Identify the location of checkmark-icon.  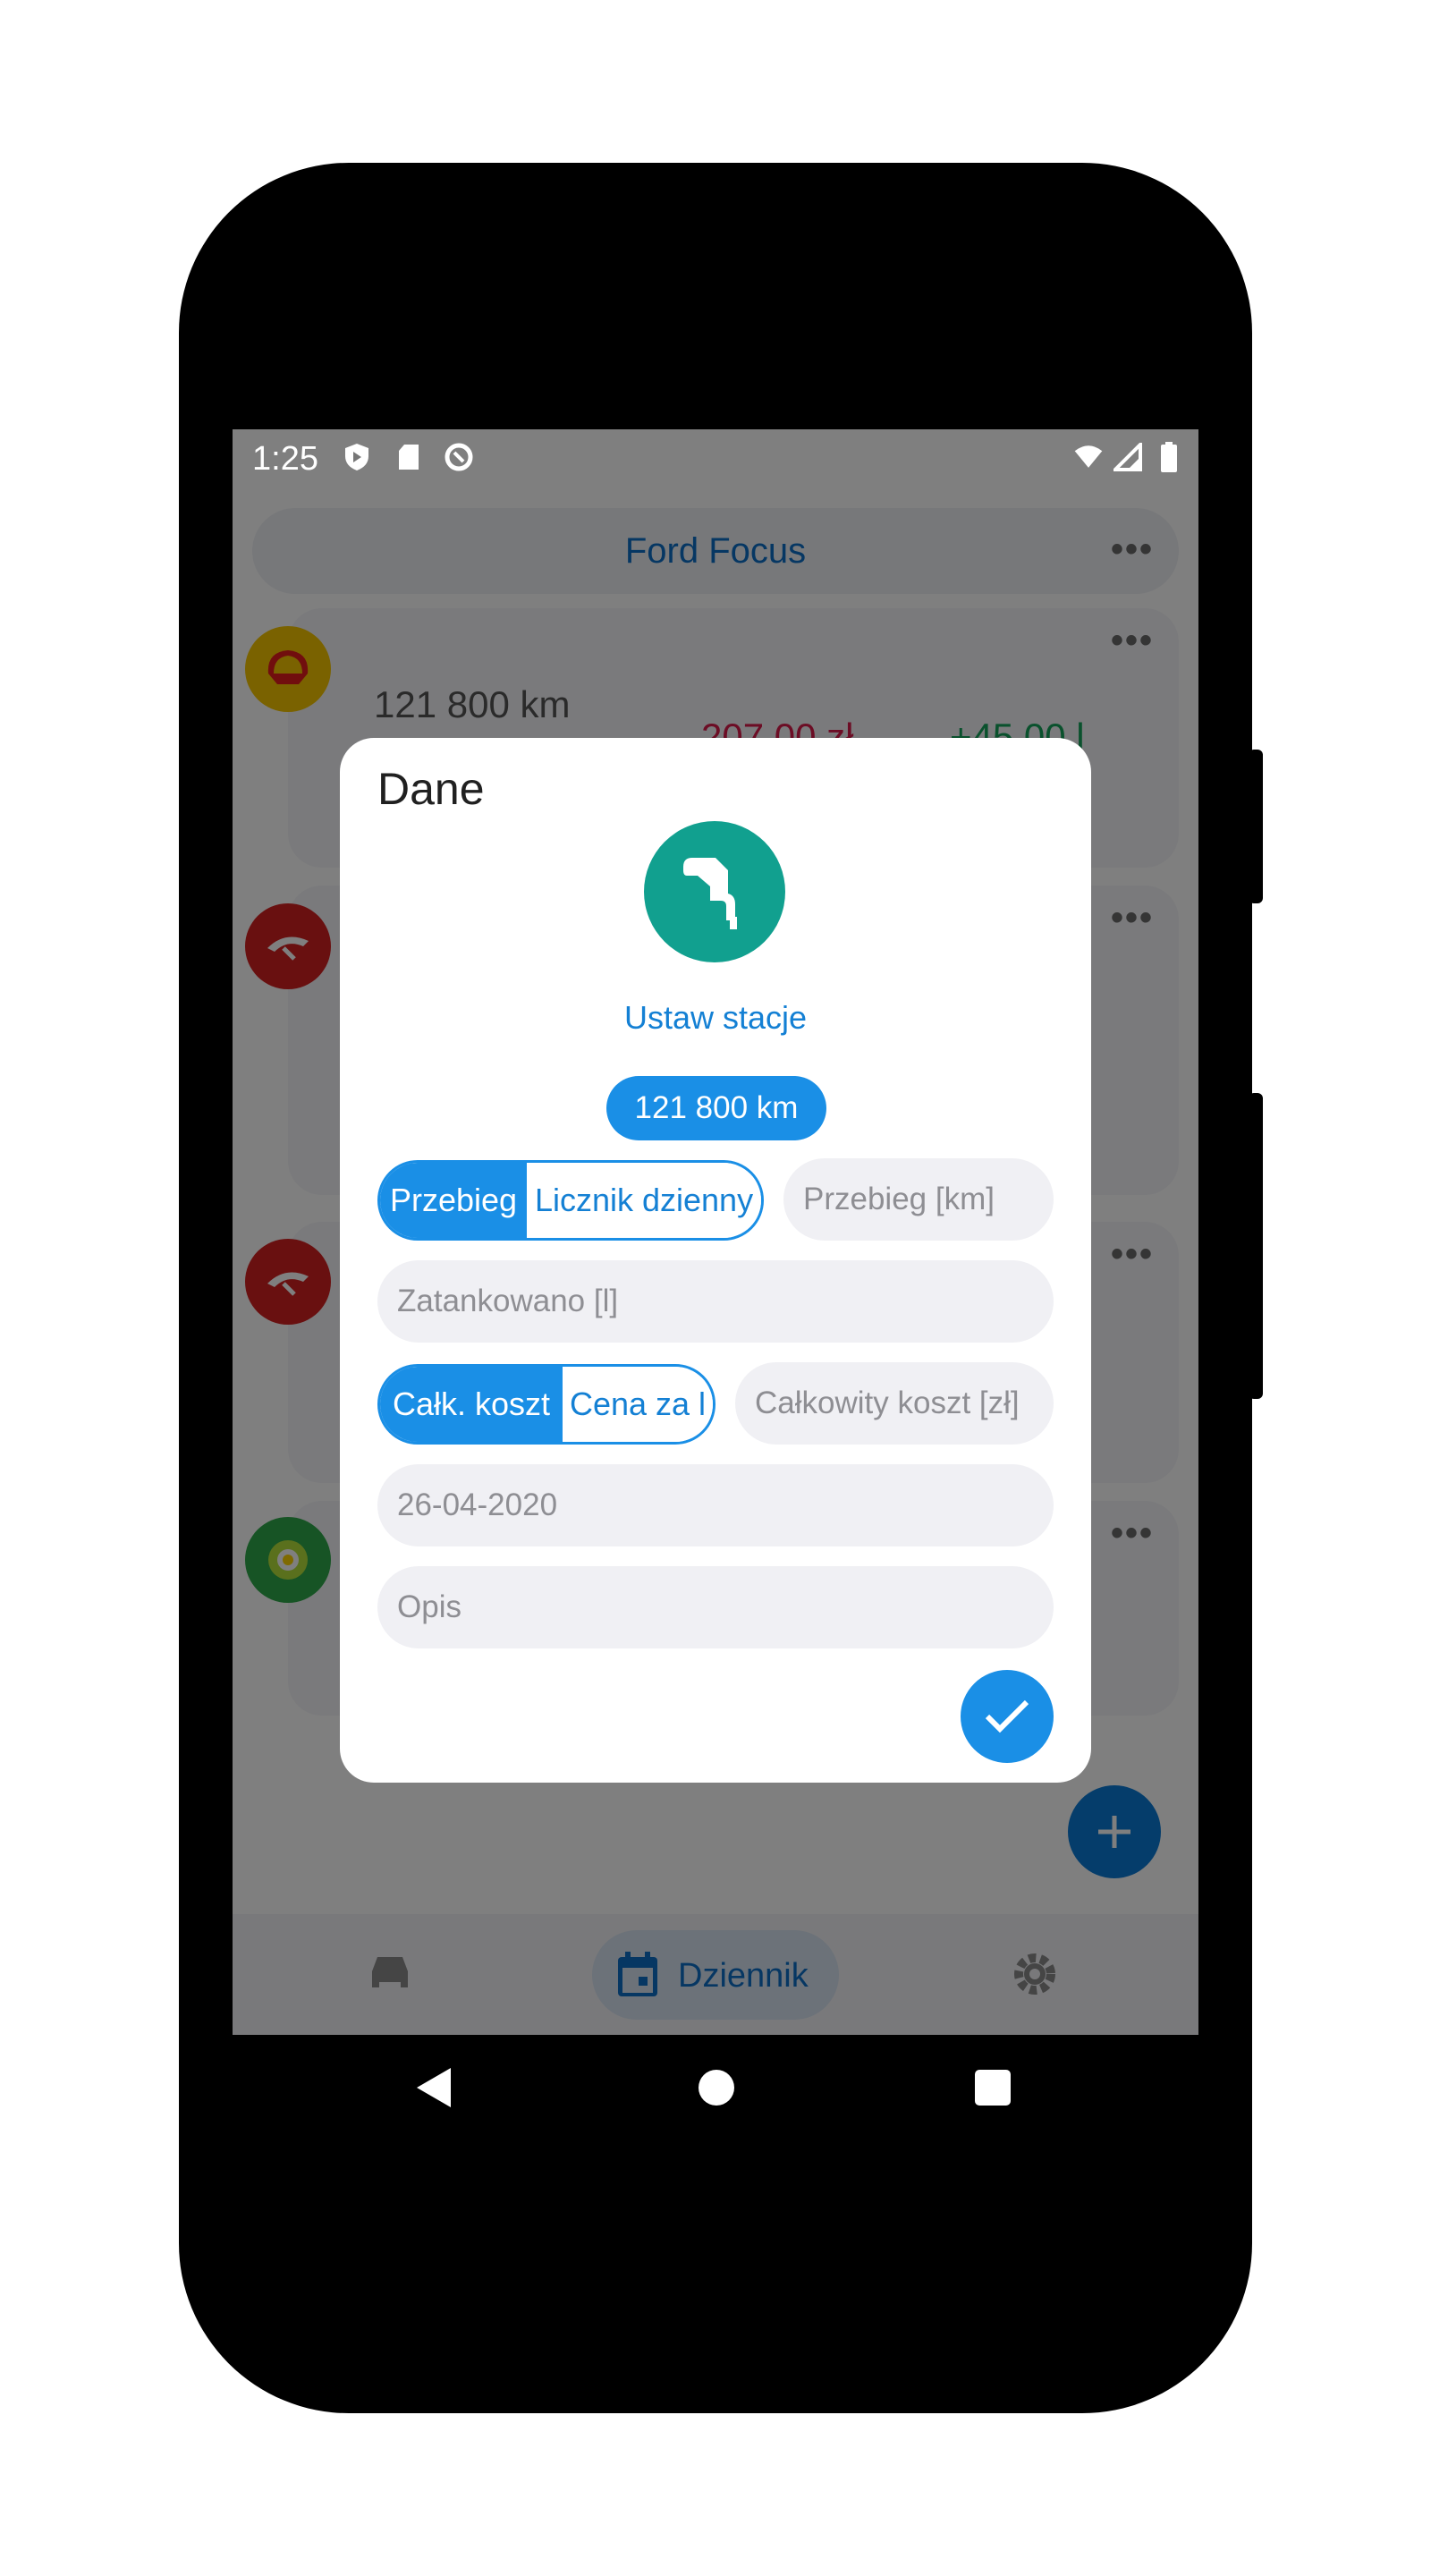
(1007, 1716).